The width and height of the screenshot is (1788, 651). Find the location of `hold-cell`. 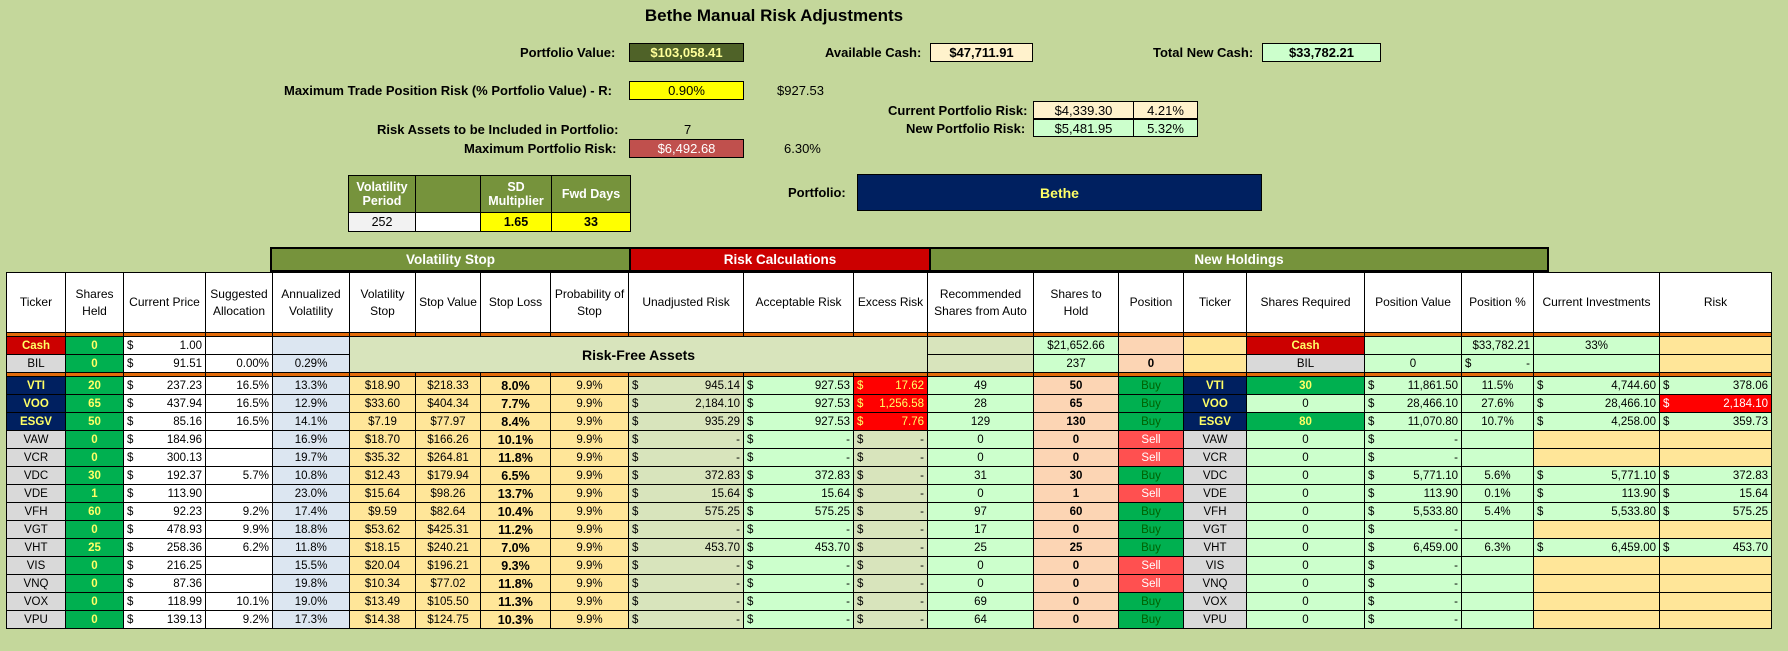

hold-cell is located at coordinates (1151, 345).